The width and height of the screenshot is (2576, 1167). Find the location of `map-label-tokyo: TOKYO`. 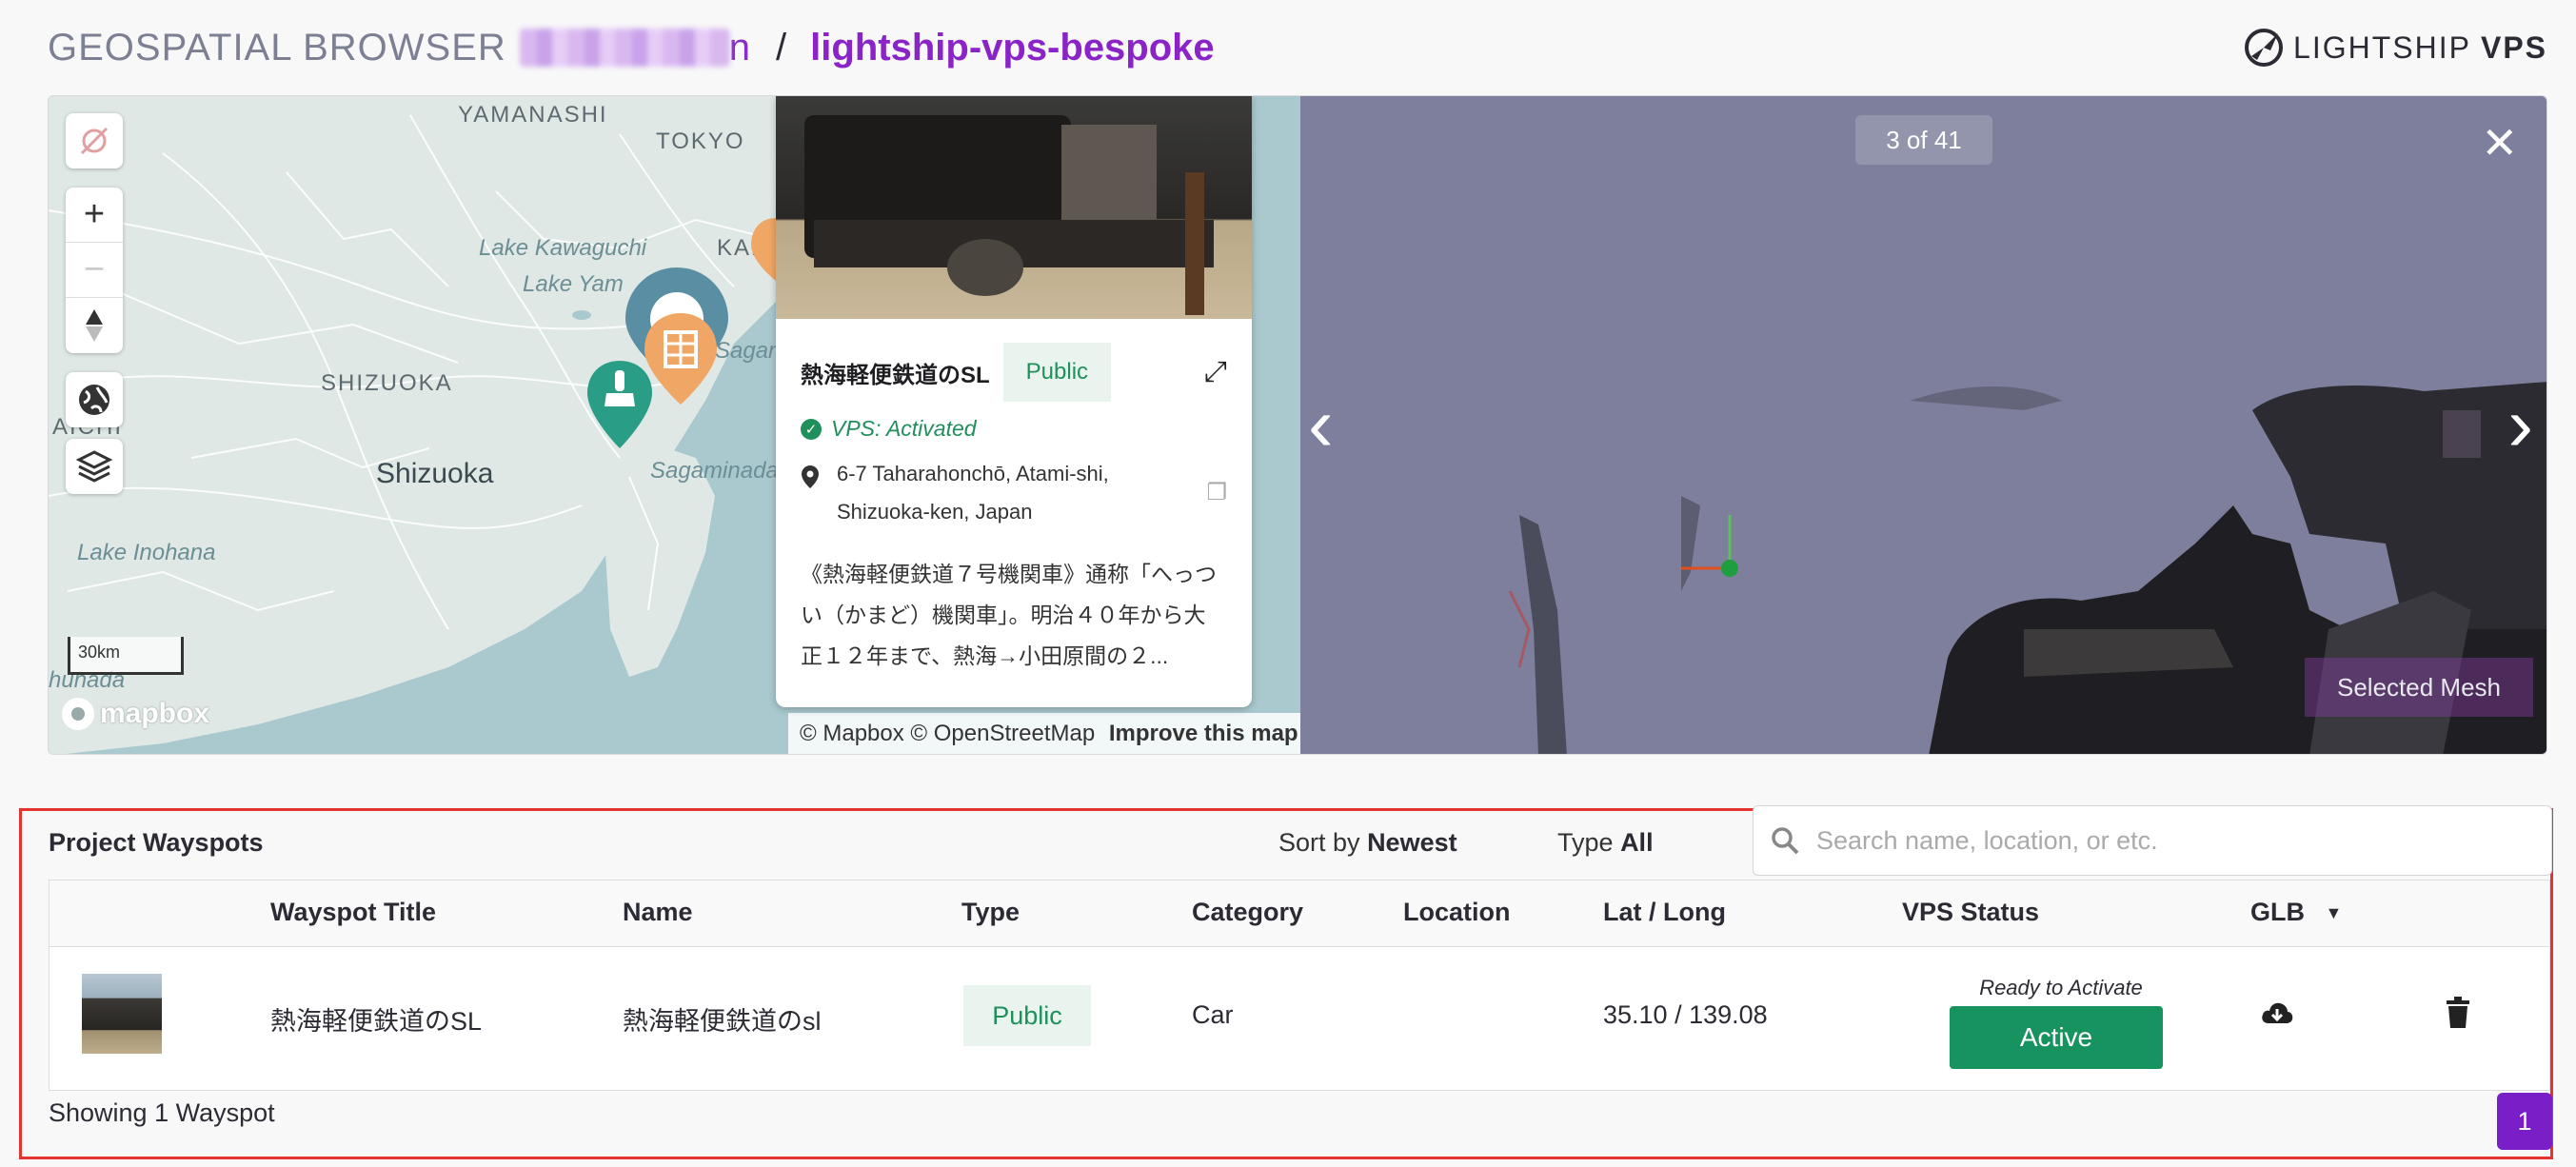

map-label-tokyo: TOKYO is located at coordinates (700, 141).